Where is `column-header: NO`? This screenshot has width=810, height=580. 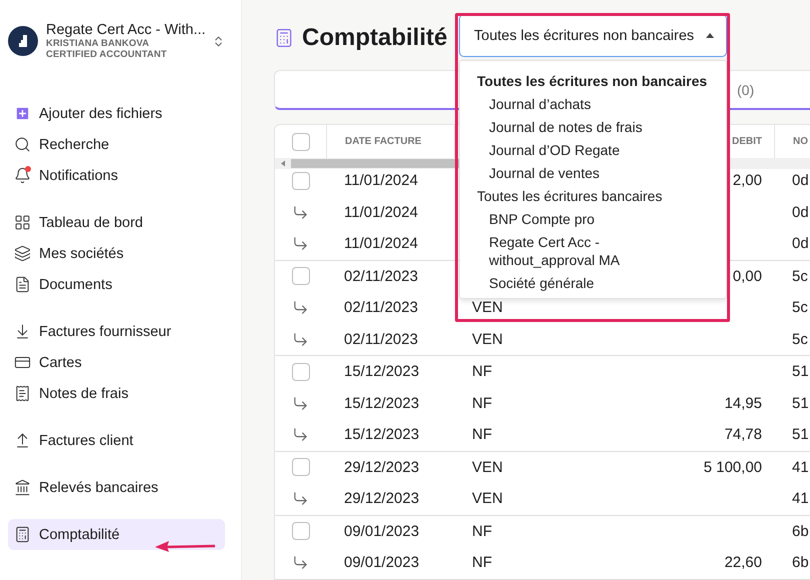 column-header: NO is located at coordinates (800, 141).